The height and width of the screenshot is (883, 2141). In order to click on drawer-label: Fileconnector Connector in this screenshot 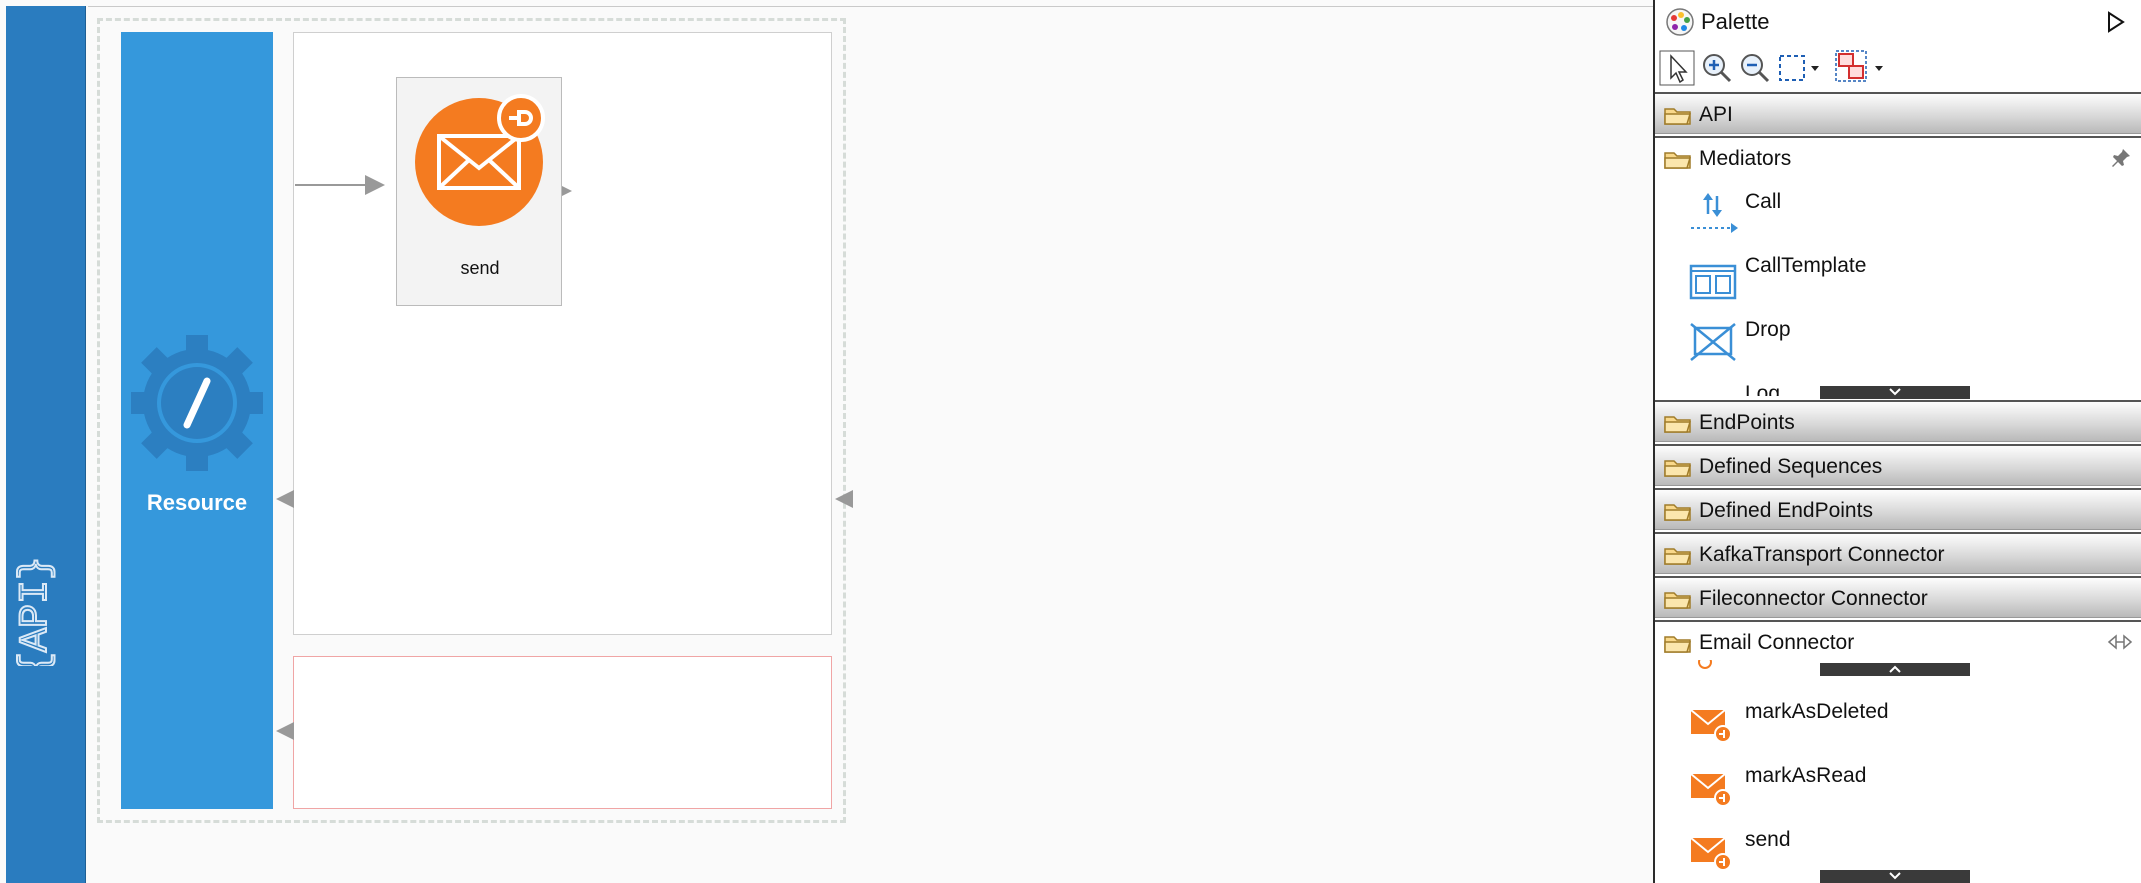, I will do `click(1813, 598)`.